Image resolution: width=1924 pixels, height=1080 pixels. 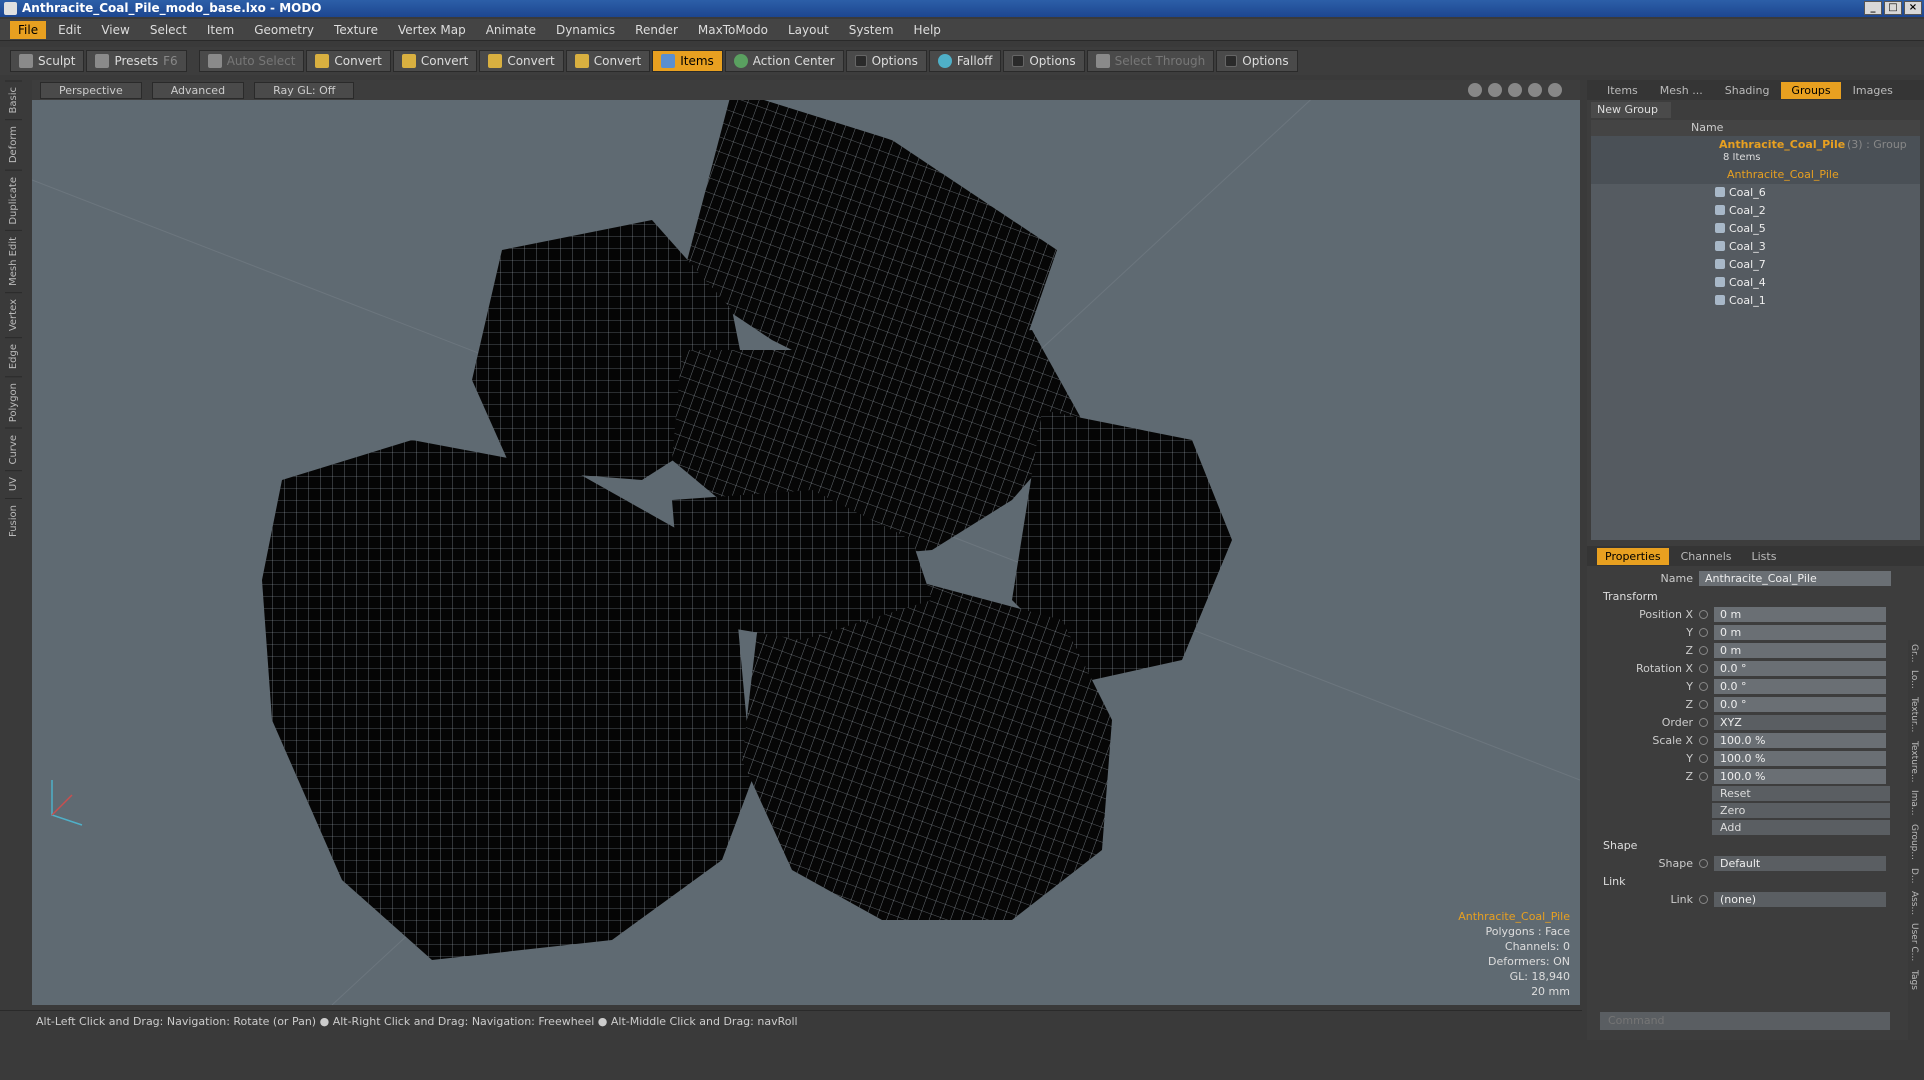 What do you see at coordinates (1801, 793) in the screenshot?
I see `reset-dropdown: Reset` at bounding box center [1801, 793].